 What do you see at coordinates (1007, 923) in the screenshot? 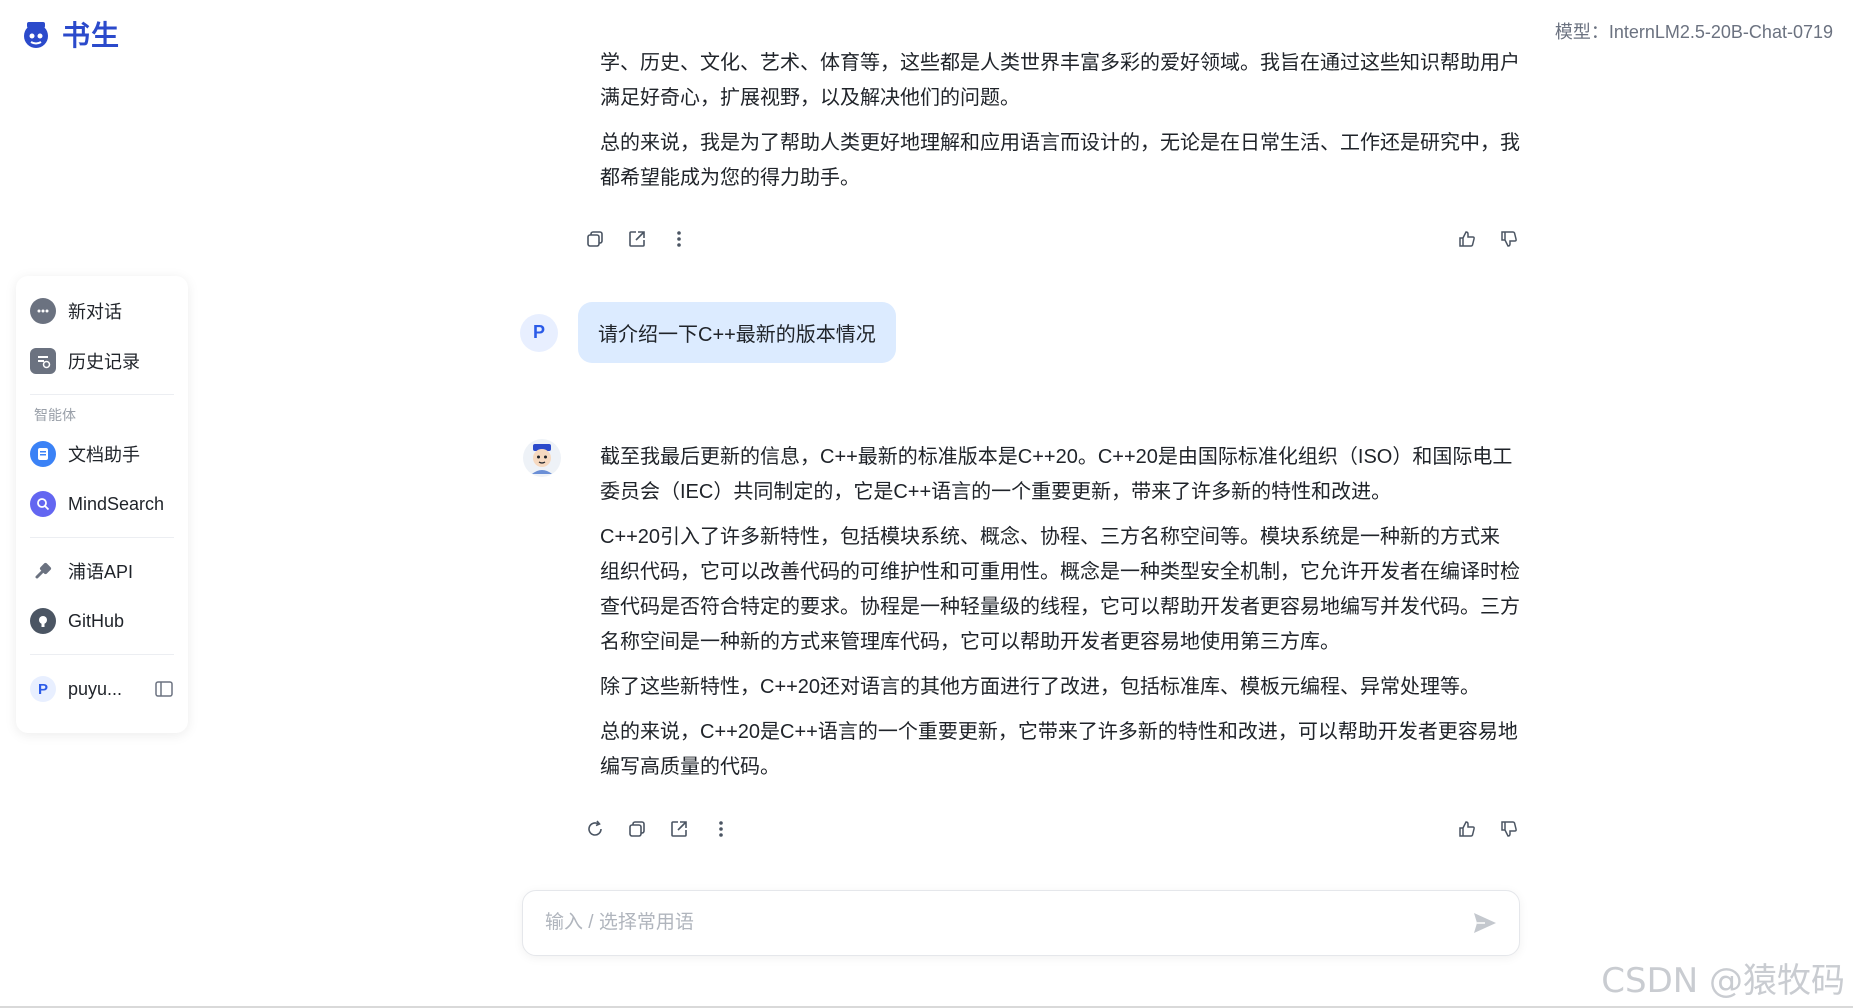
I see `chat-input` at bounding box center [1007, 923].